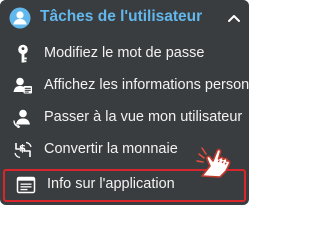 This screenshot has width=320, height=240. Describe the element at coordinates (111, 184) in the screenshot. I see `menu-item-label: Info sur l'application` at that location.